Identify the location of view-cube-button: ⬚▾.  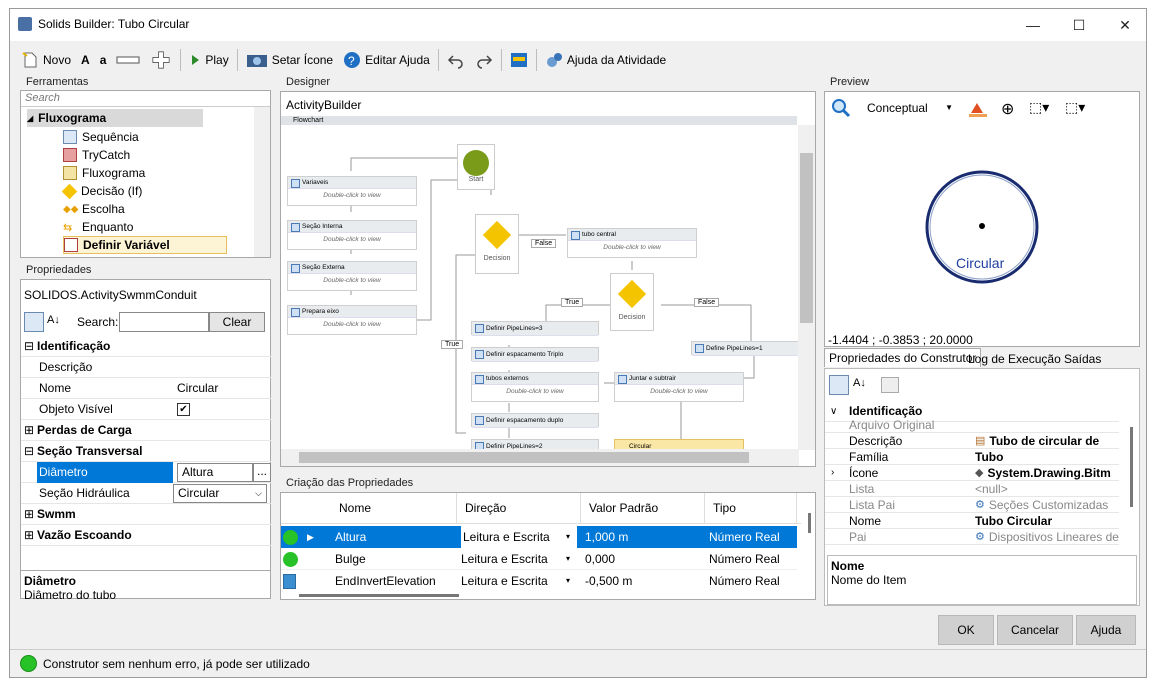
(1043, 109).